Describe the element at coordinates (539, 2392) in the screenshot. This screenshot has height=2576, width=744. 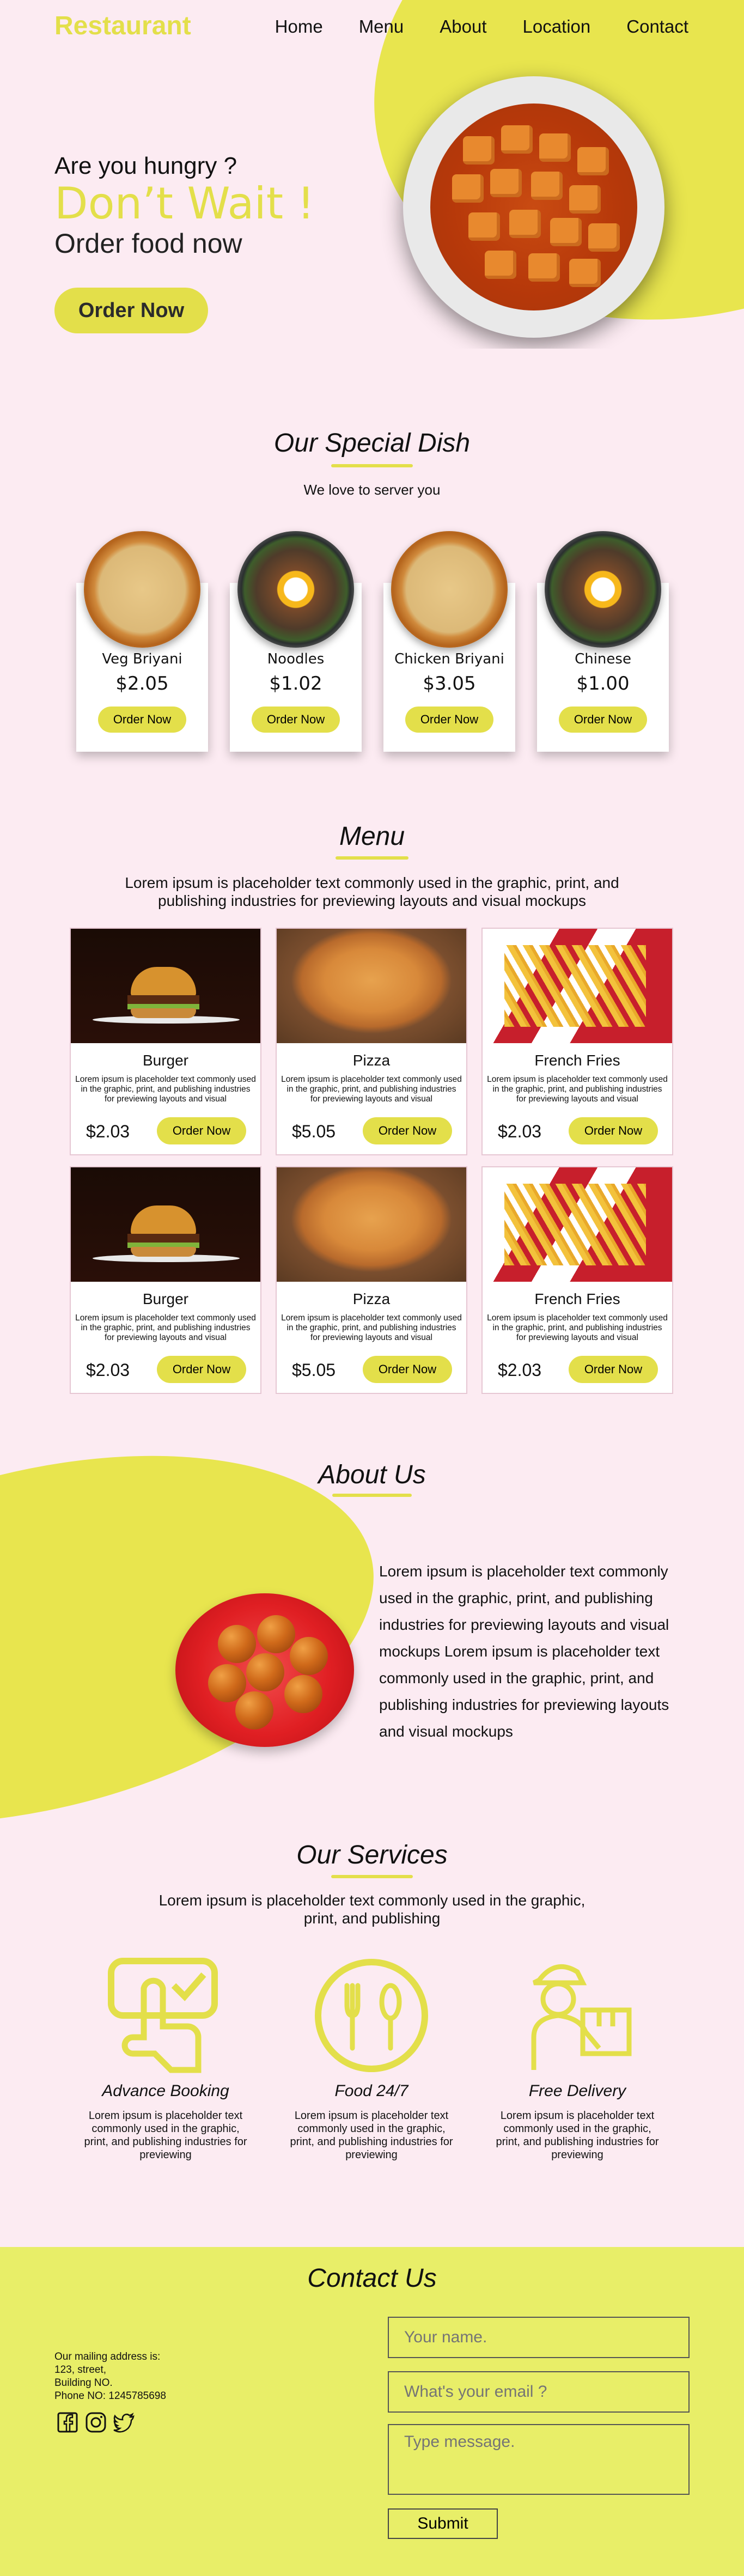
I see `email-field` at that location.